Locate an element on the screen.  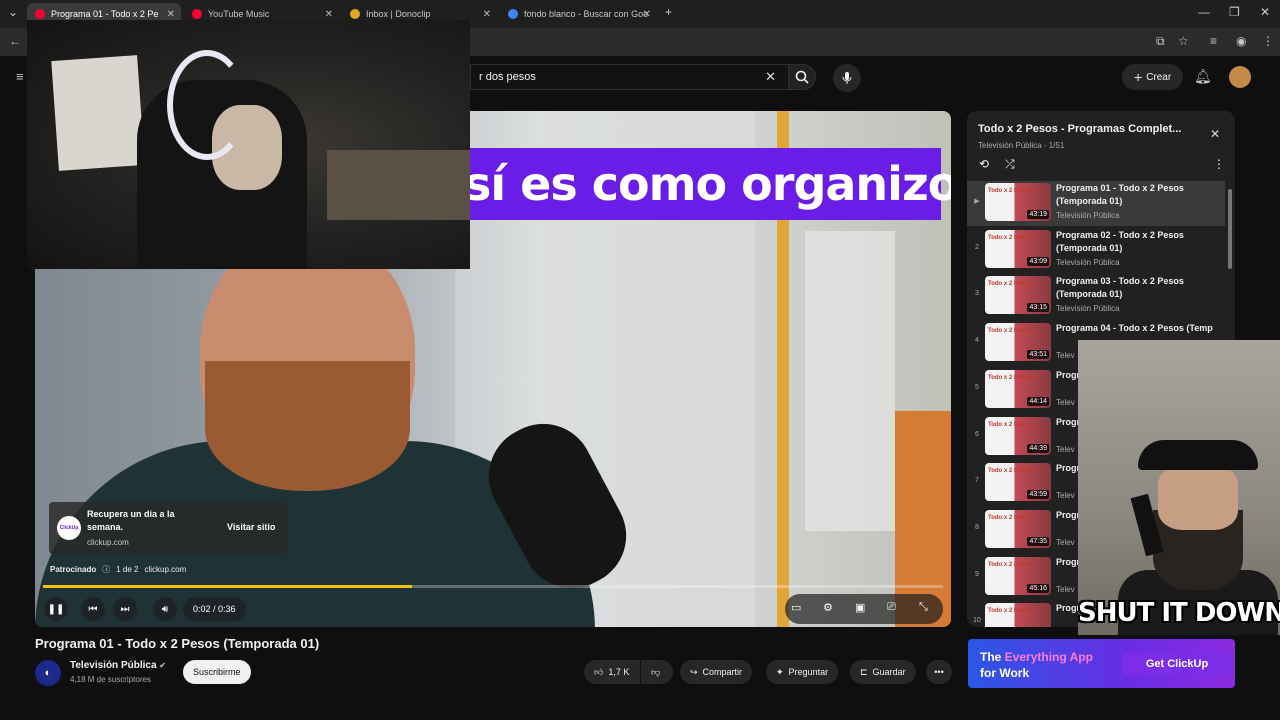
clear-search-icon: ✕ is located at coordinates (770, 77).